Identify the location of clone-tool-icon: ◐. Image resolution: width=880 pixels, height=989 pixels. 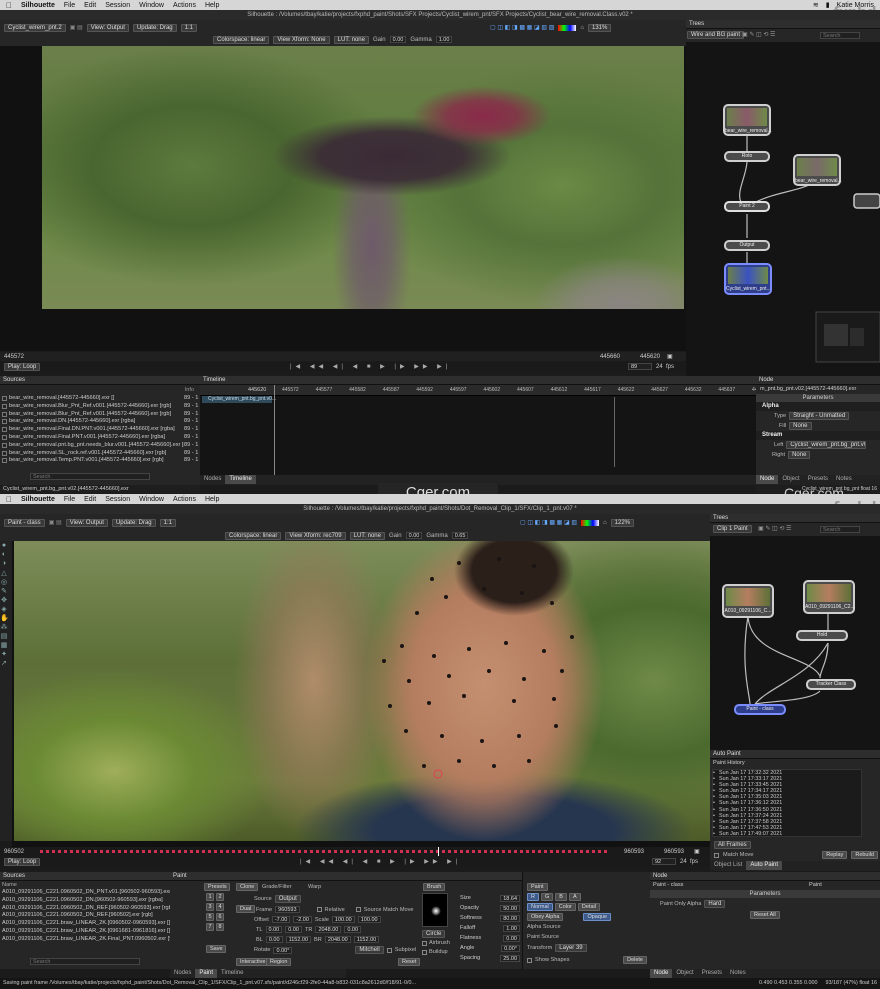
(4, 555).